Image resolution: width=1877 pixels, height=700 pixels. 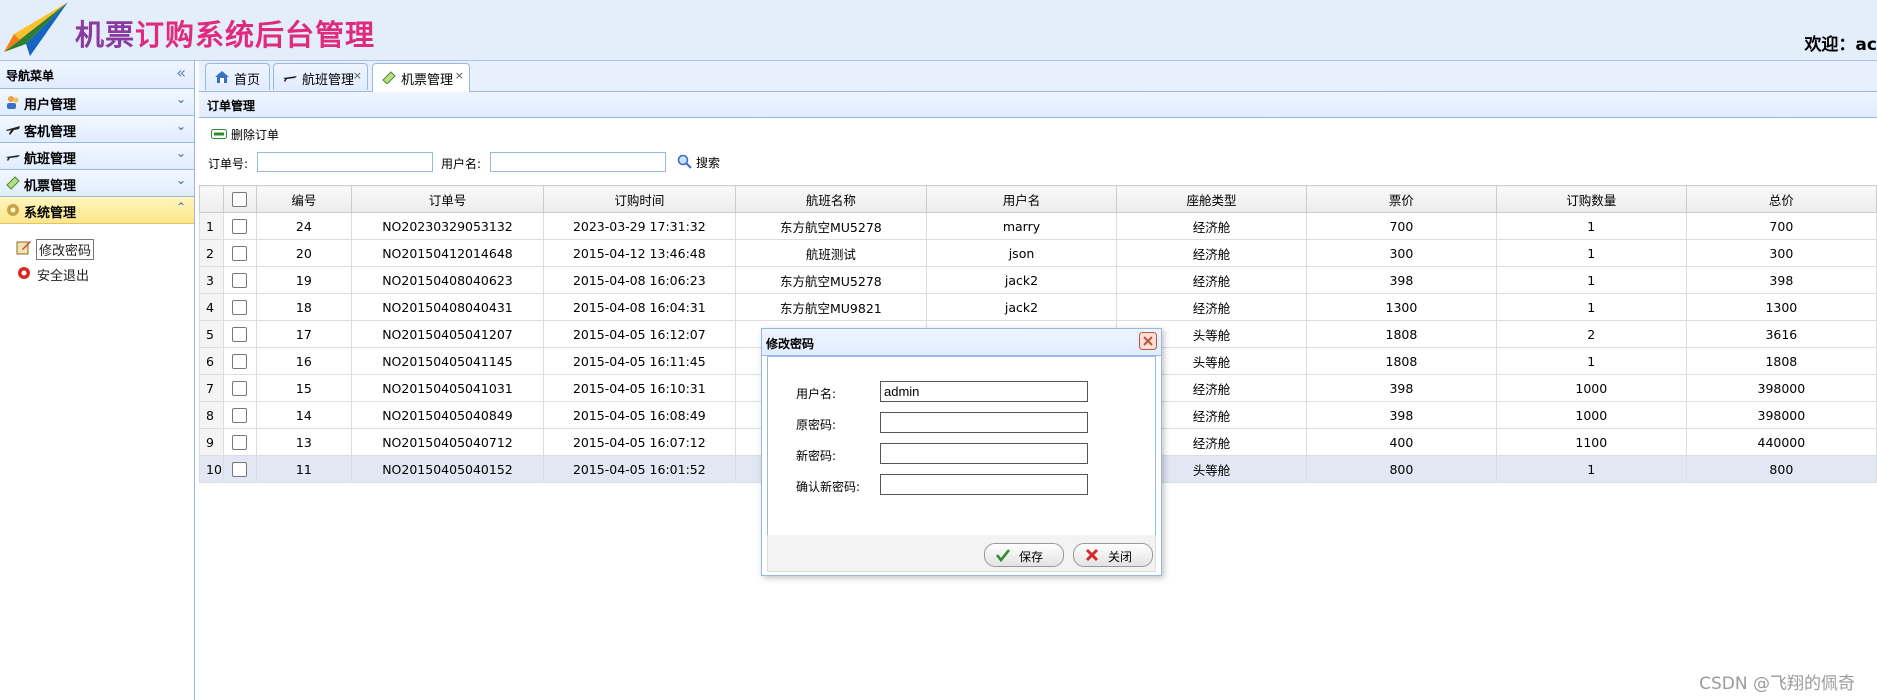 I want to click on cell-price: 400, so click(x=1401, y=442).